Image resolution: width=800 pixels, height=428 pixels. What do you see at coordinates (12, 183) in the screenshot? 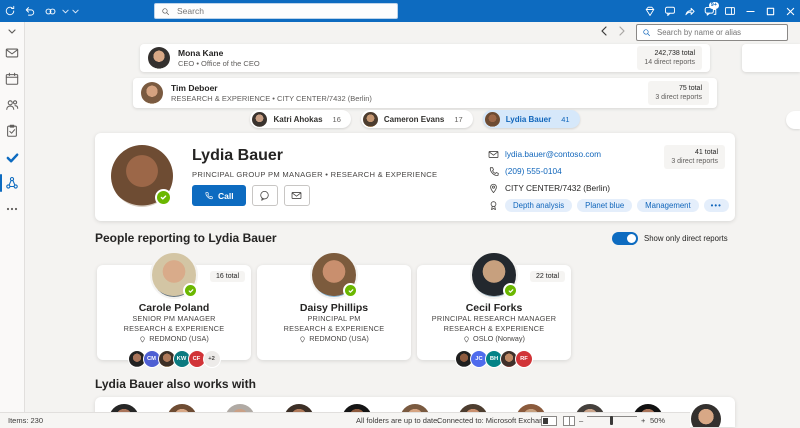
I see `sidebar-item-org-explorer` at bounding box center [12, 183].